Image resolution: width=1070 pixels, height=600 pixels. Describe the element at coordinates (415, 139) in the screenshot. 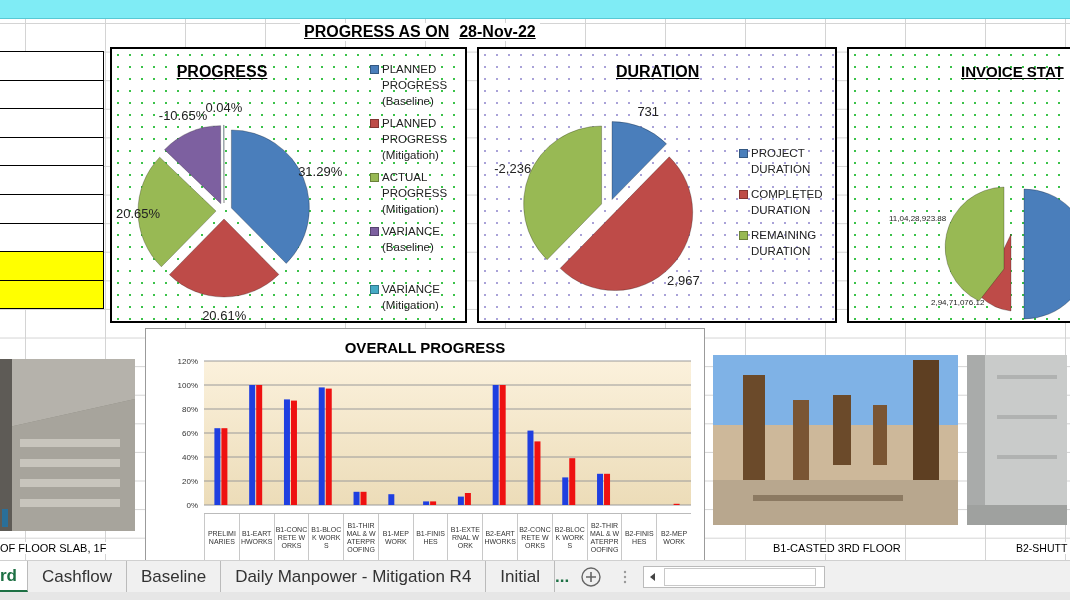

I see `legend-label: PLANNED PROGRESS (Mitigation)` at that location.